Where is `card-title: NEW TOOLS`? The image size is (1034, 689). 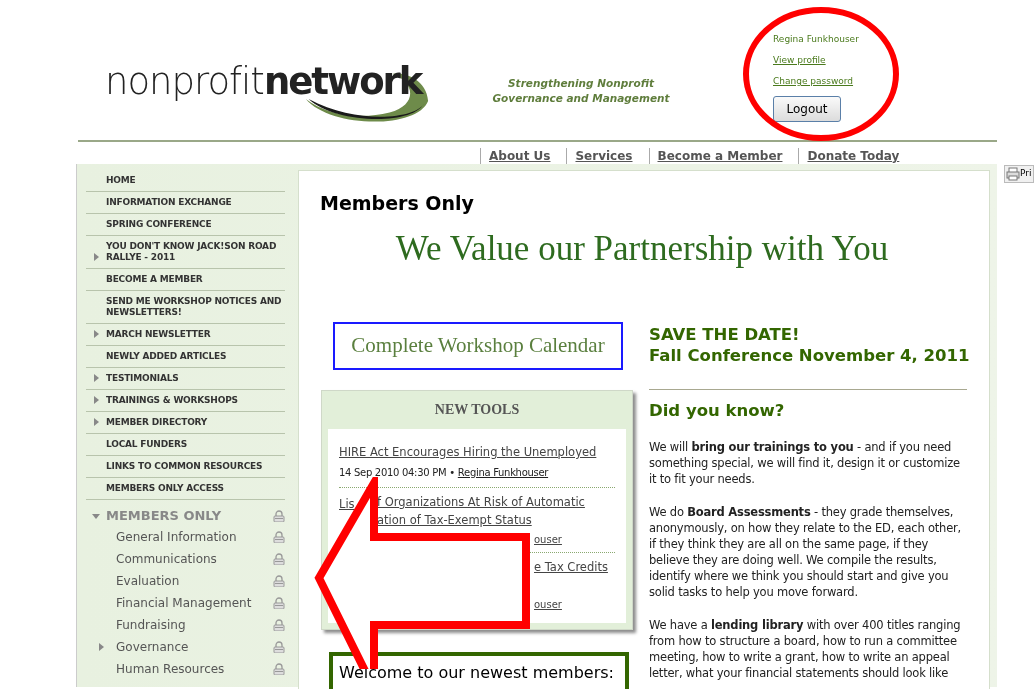
card-title: NEW TOOLS is located at coordinates (477, 410).